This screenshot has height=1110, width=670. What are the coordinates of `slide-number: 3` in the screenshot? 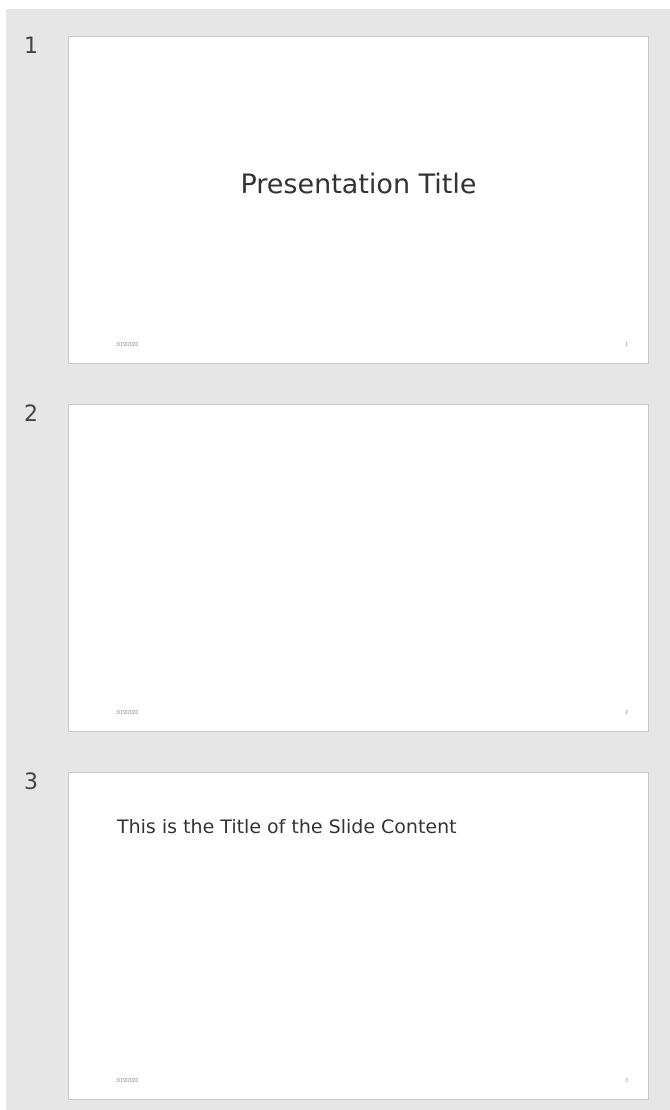 It's located at (31, 782).